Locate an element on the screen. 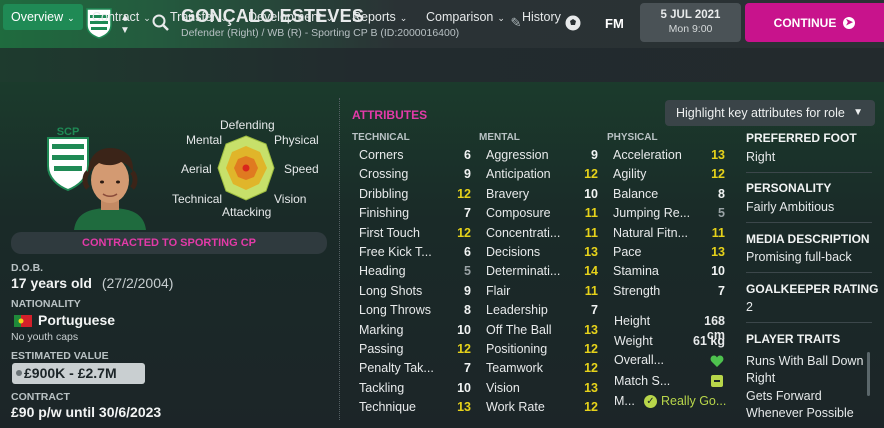 The width and height of the screenshot is (884, 428). attribute-value: 10 is located at coordinates (591, 193).